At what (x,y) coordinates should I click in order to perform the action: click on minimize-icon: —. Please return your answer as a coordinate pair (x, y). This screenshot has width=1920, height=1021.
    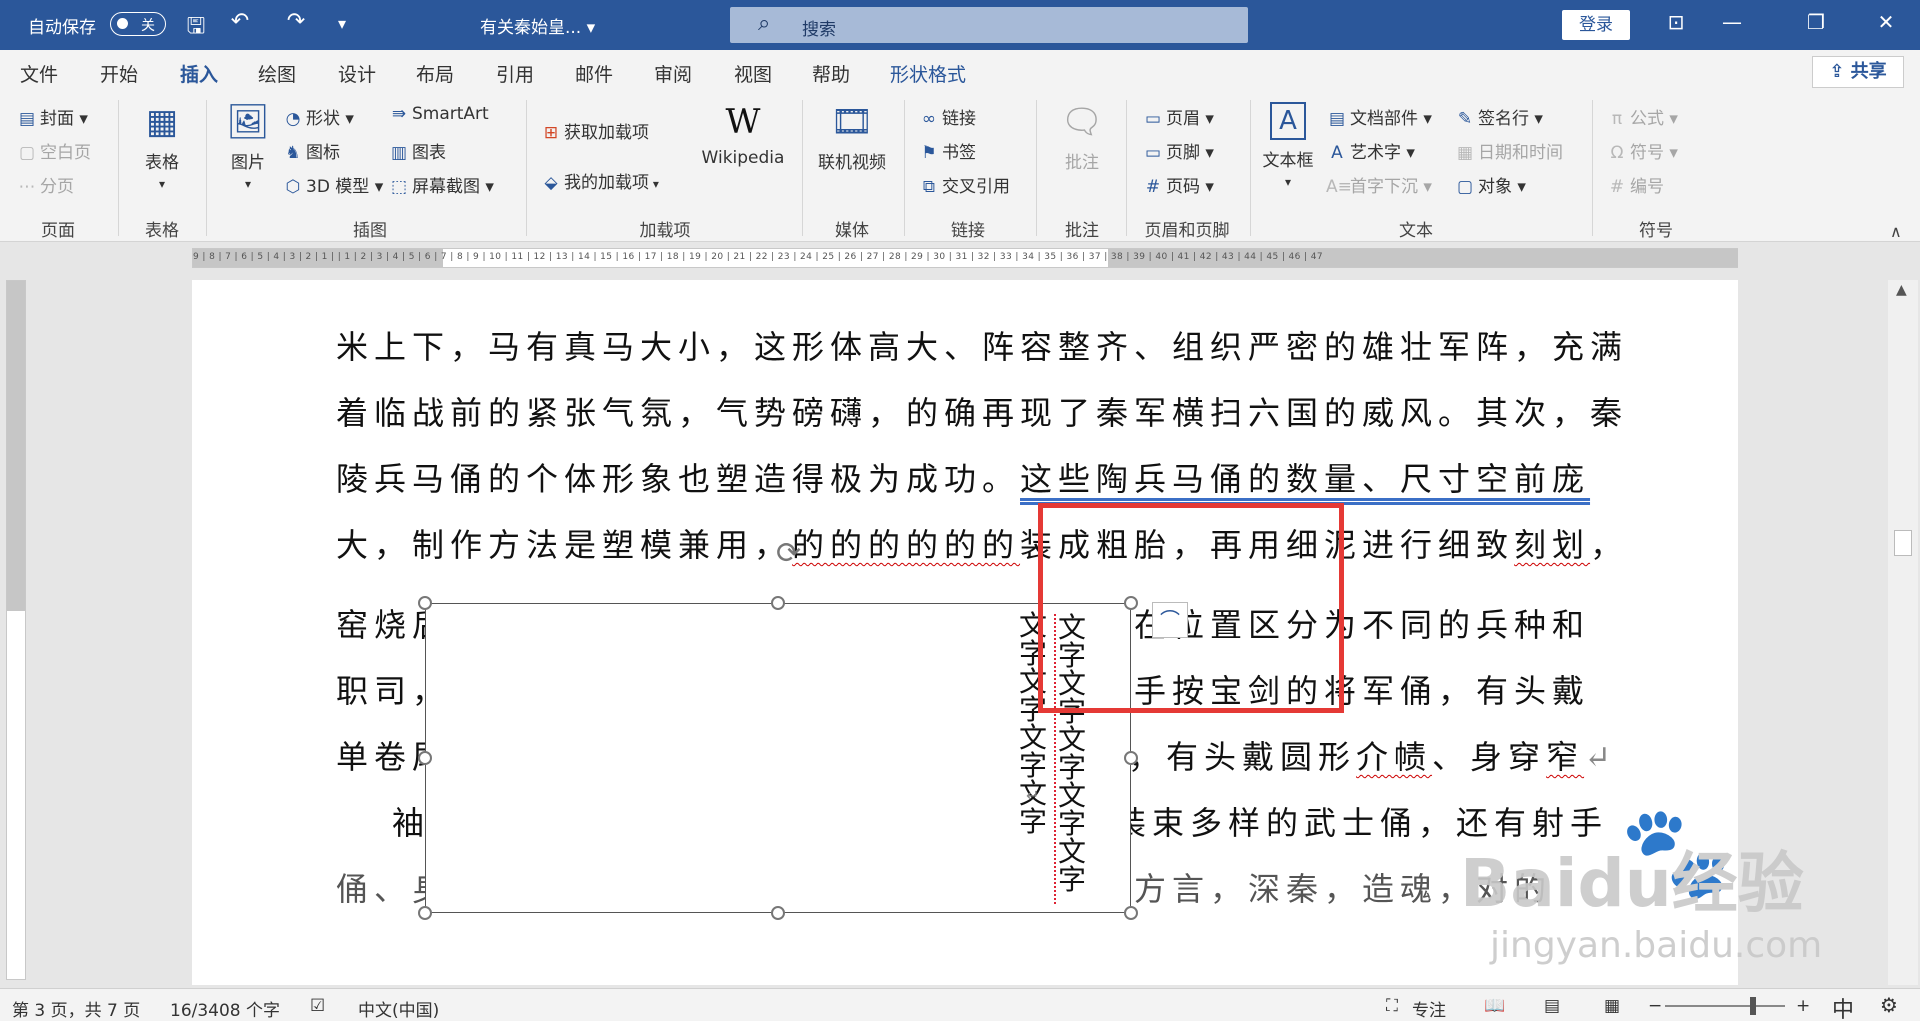
    Looking at the image, I should click on (1732, 22).